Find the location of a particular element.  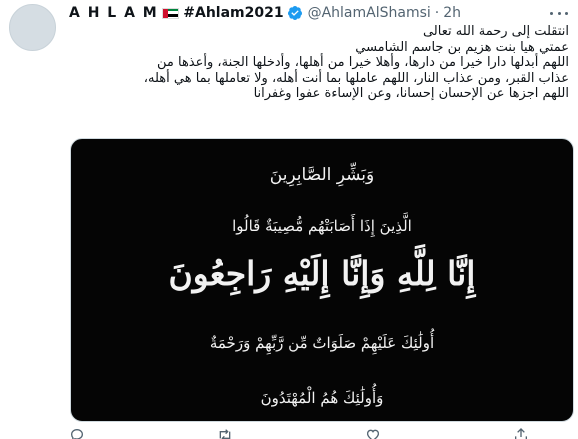

reply-icon is located at coordinates (77, 433).